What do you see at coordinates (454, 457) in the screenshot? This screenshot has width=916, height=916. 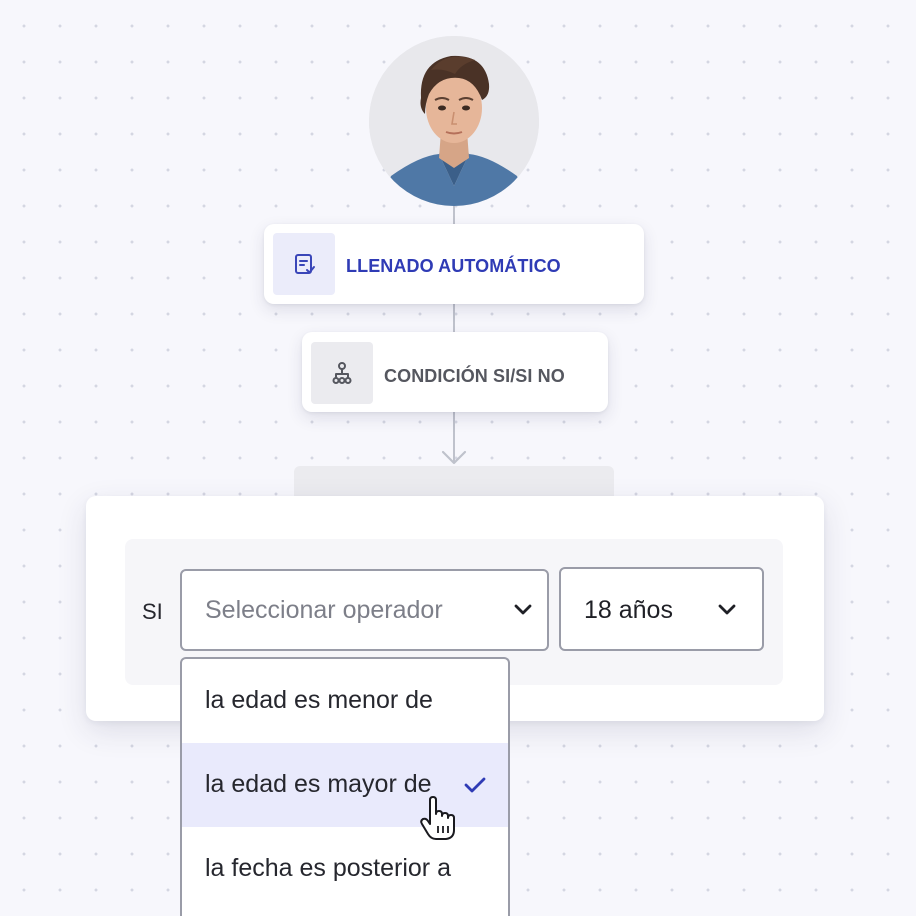 I see `arrow-down-icon` at bounding box center [454, 457].